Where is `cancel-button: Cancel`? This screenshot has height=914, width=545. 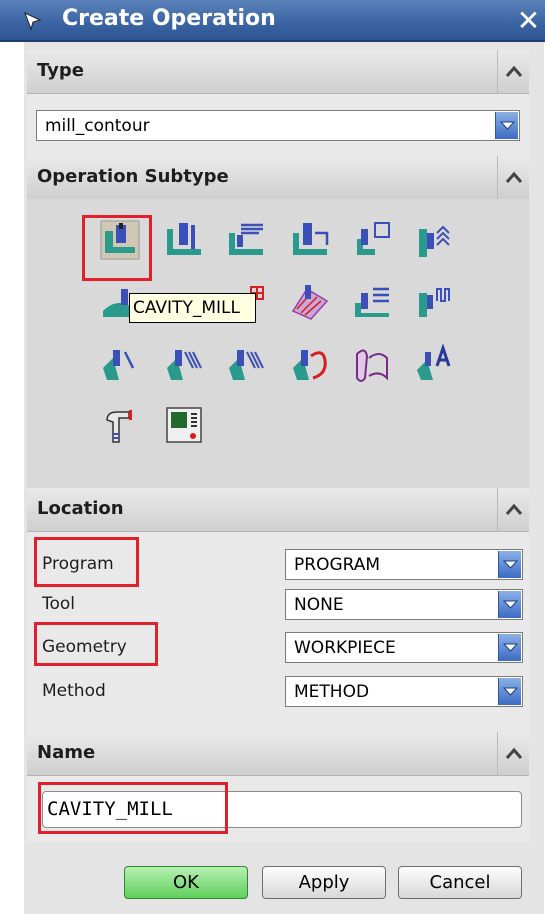 cancel-button: Cancel is located at coordinates (460, 882).